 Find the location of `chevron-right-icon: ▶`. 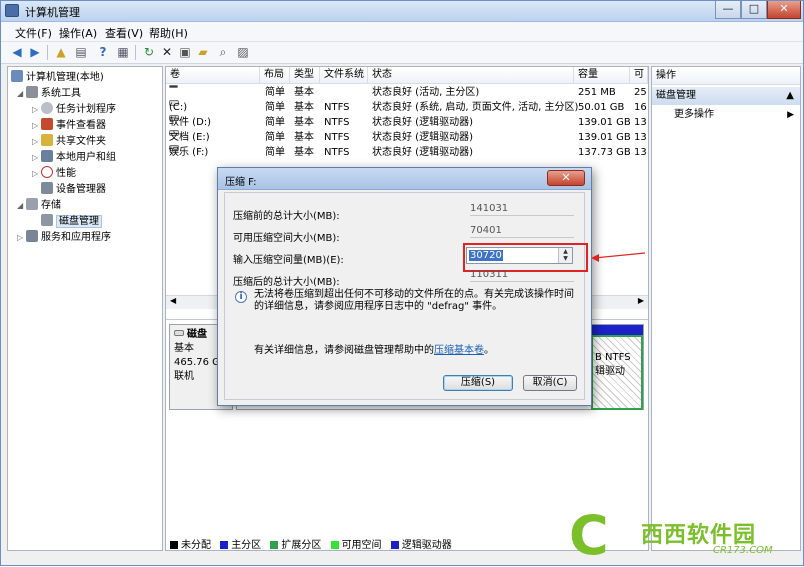

chevron-right-icon: ▶ is located at coordinates (790, 115).